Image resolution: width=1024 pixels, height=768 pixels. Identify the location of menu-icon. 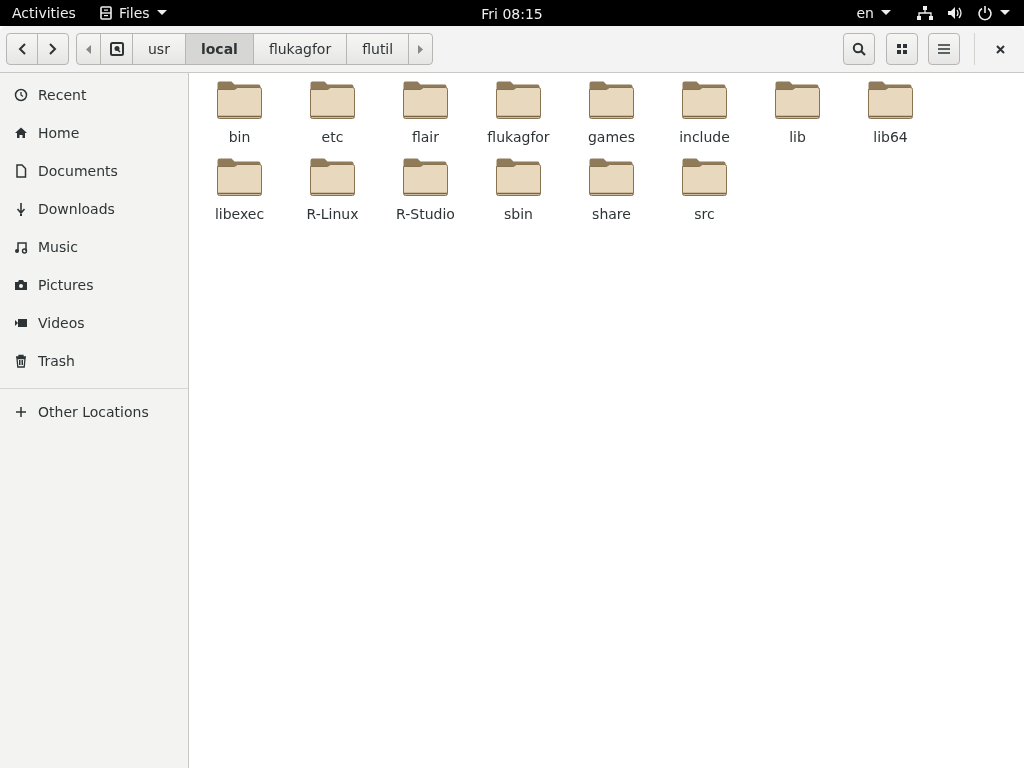
(944, 49).